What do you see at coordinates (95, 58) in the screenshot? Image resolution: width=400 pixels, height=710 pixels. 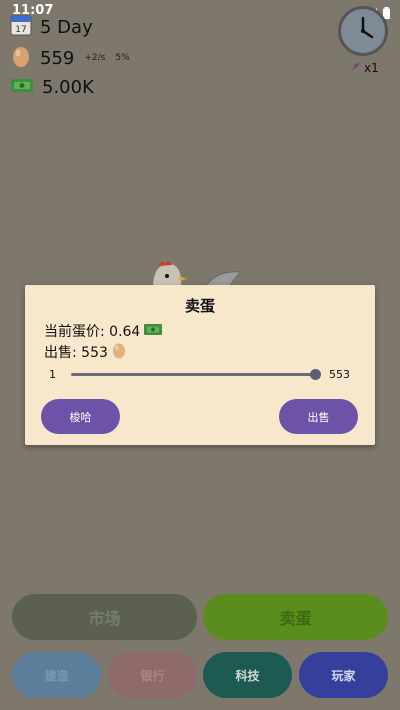 I see `egg-rate: +2/s` at bounding box center [95, 58].